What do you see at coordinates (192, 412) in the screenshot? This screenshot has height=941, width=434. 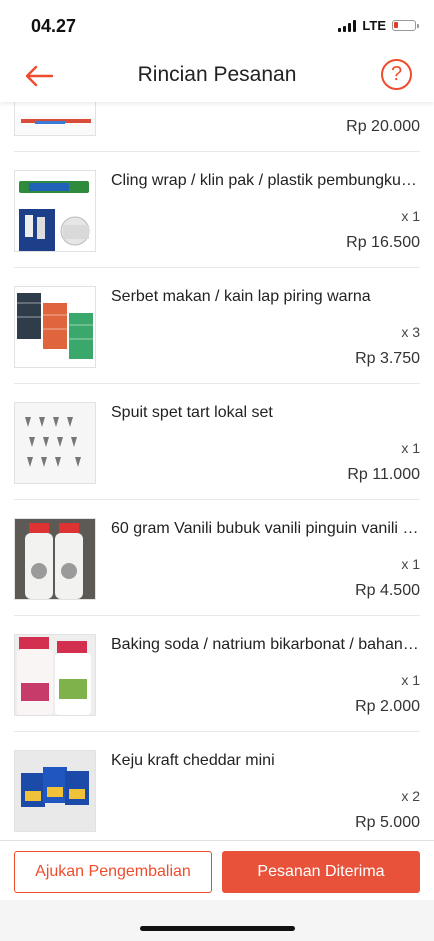 I see `item-name: Spuit spet tart lokal set` at bounding box center [192, 412].